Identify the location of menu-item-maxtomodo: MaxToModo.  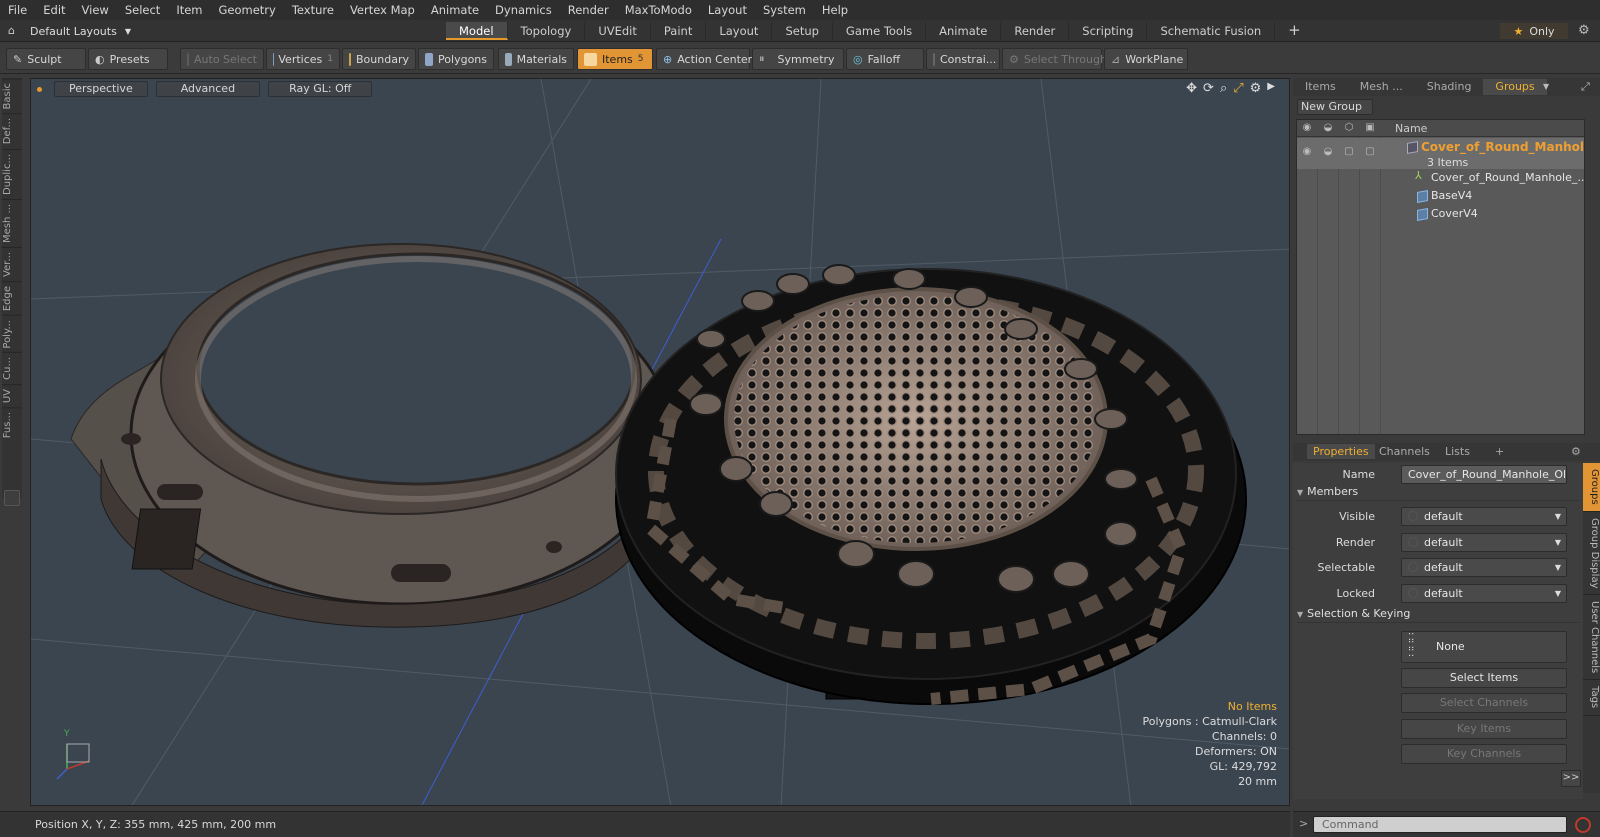
(658, 10).